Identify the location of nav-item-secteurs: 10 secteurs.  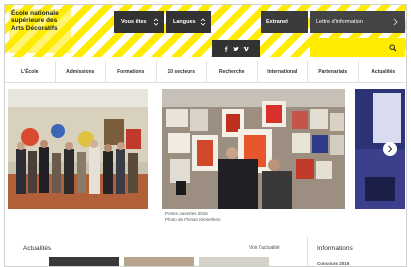
(182, 71).